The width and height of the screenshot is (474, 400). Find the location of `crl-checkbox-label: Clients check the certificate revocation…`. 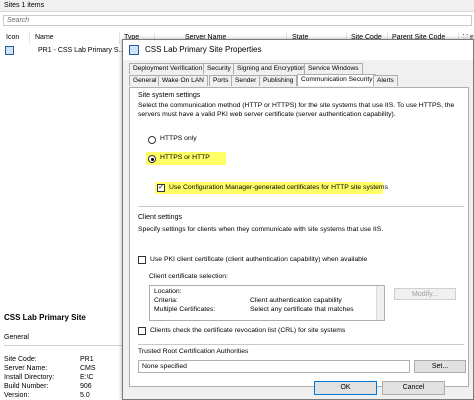

crl-checkbox-label: Clients check the certificate revocation… is located at coordinates (248, 330).